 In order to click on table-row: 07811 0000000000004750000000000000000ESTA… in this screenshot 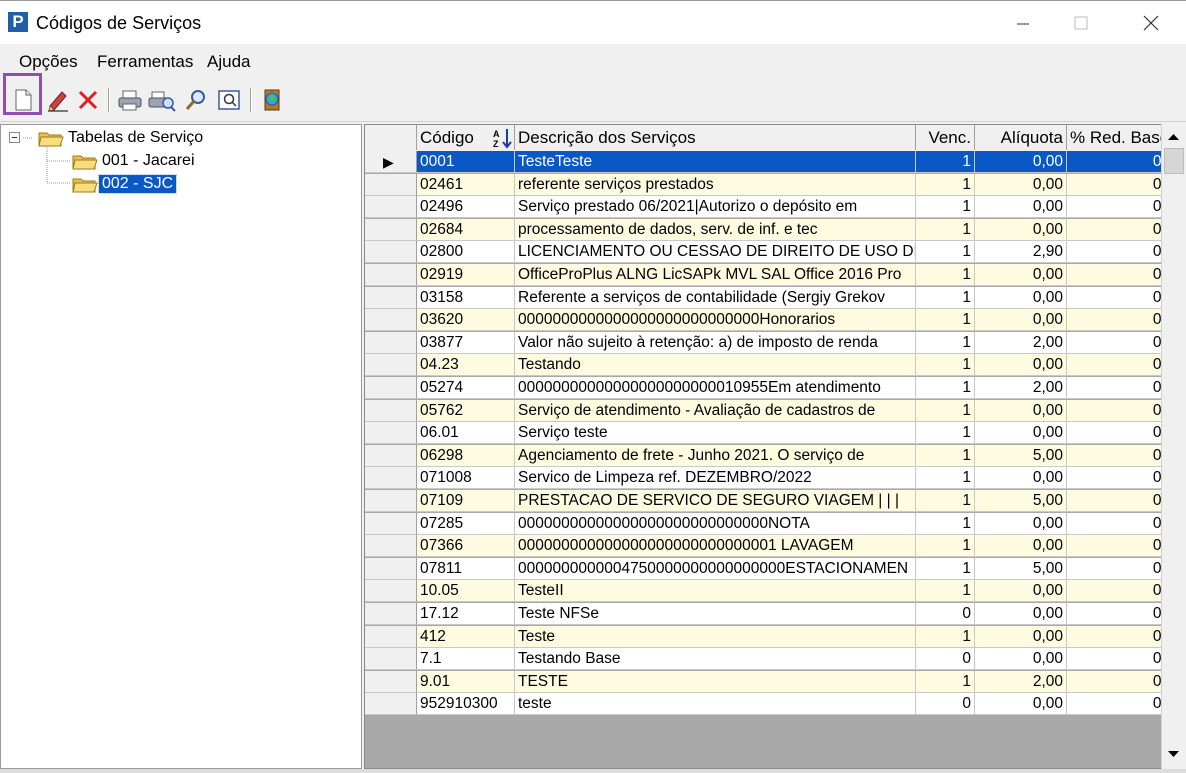, I will do `click(775, 568)`.